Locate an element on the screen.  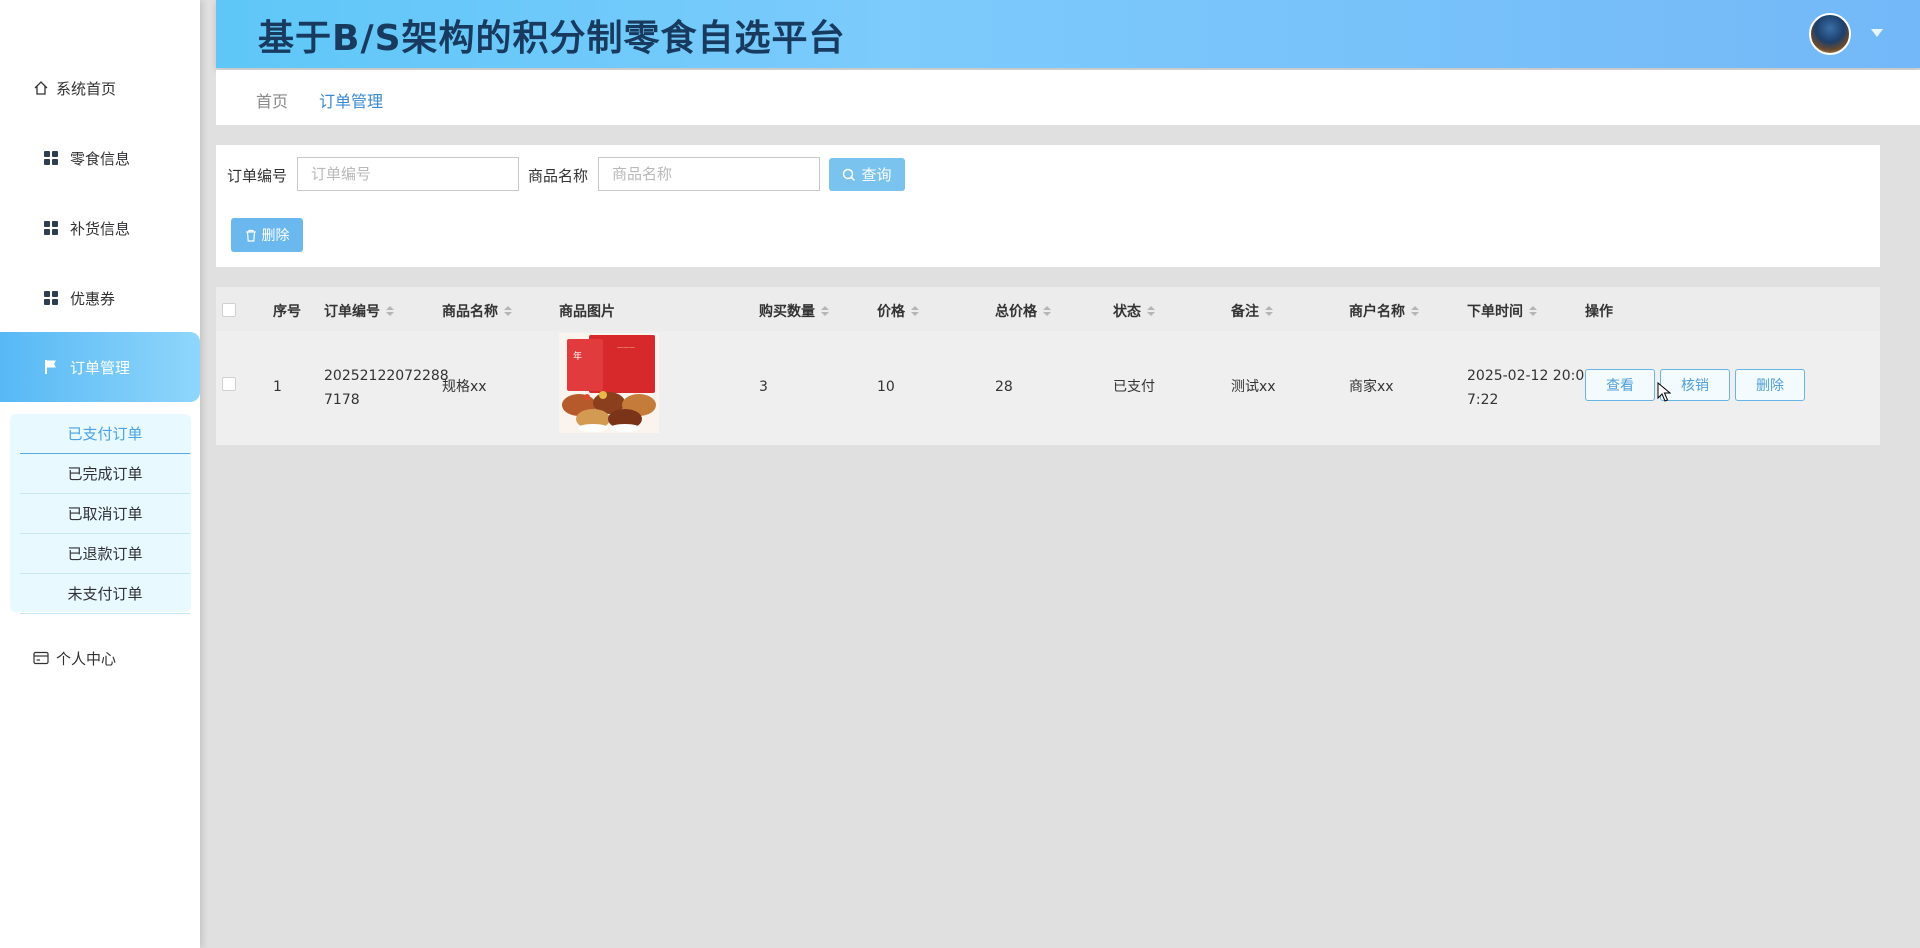
sidebar-item-label: 优惠券 is located at coordinates (93, 298).